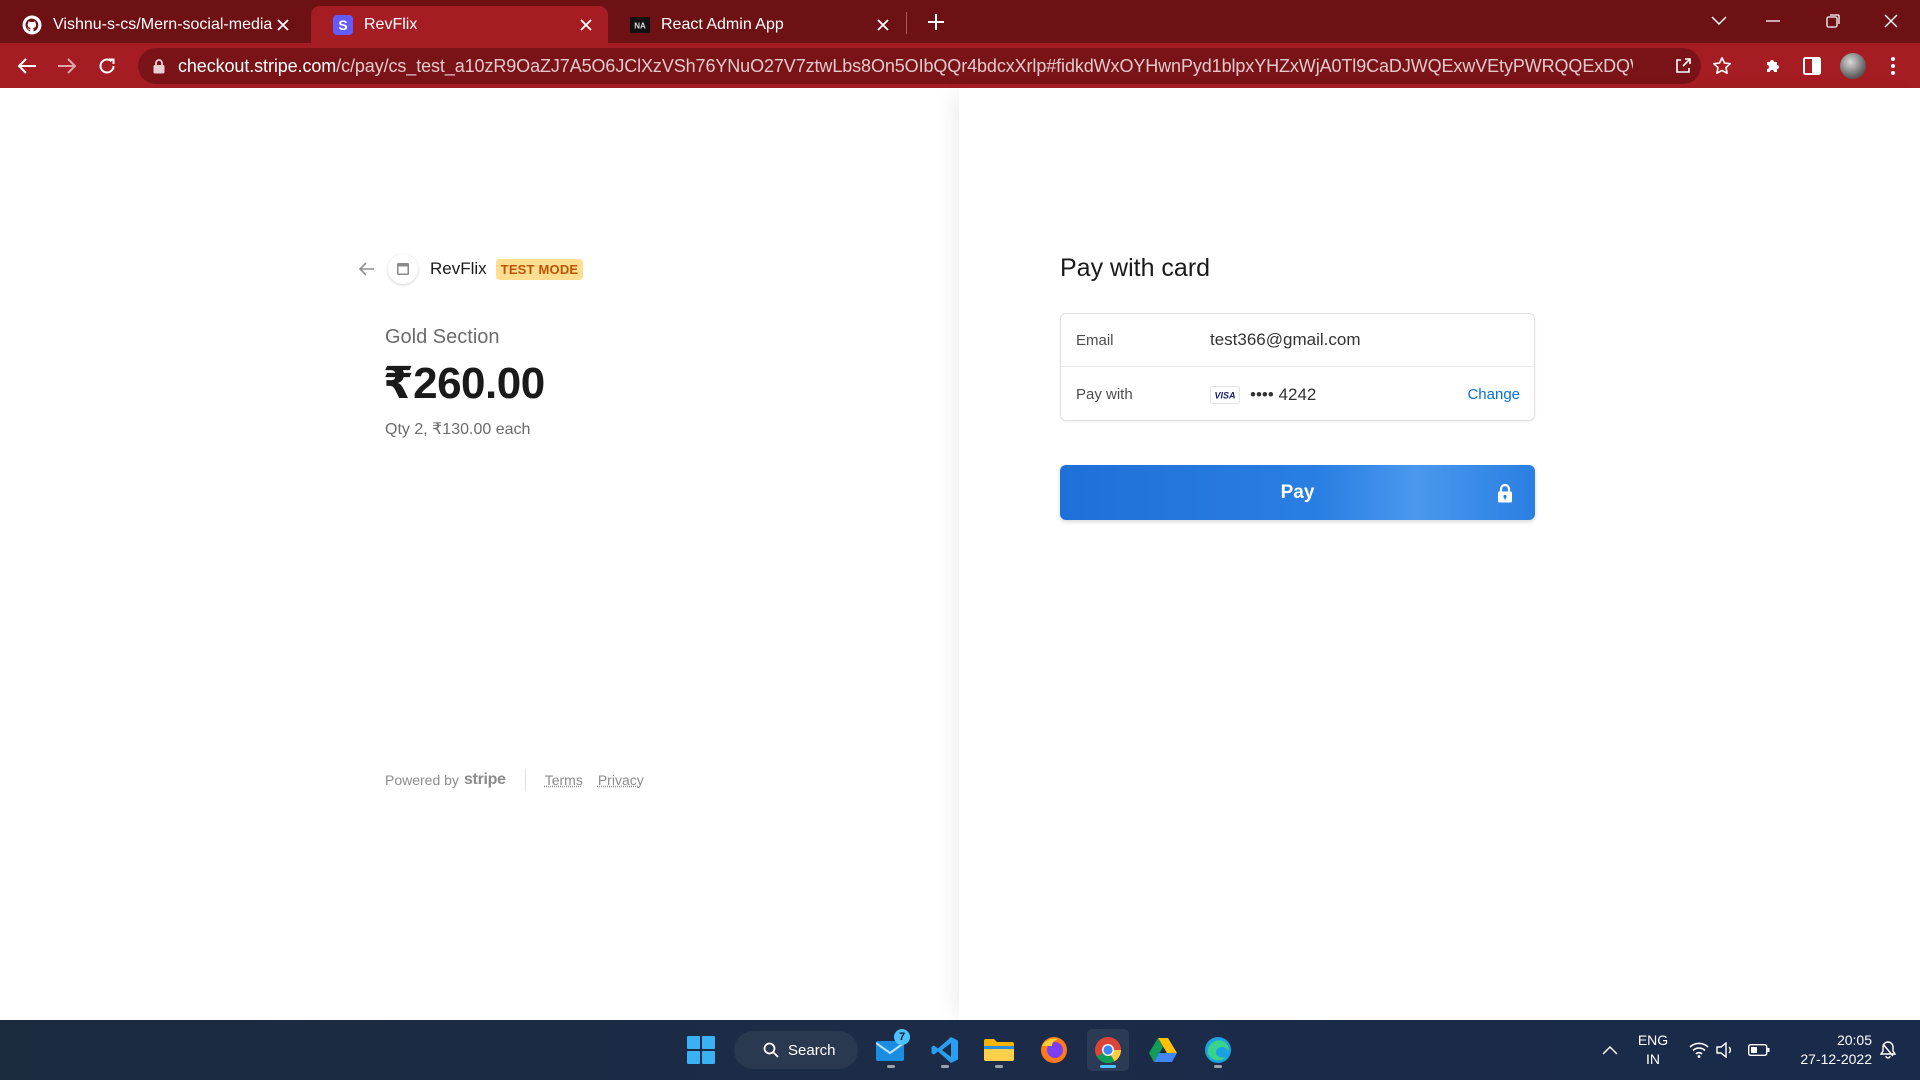 This screenshot has width=1920, height=1080. I want to click on react-admin-icon: NA, so click(640, 25).